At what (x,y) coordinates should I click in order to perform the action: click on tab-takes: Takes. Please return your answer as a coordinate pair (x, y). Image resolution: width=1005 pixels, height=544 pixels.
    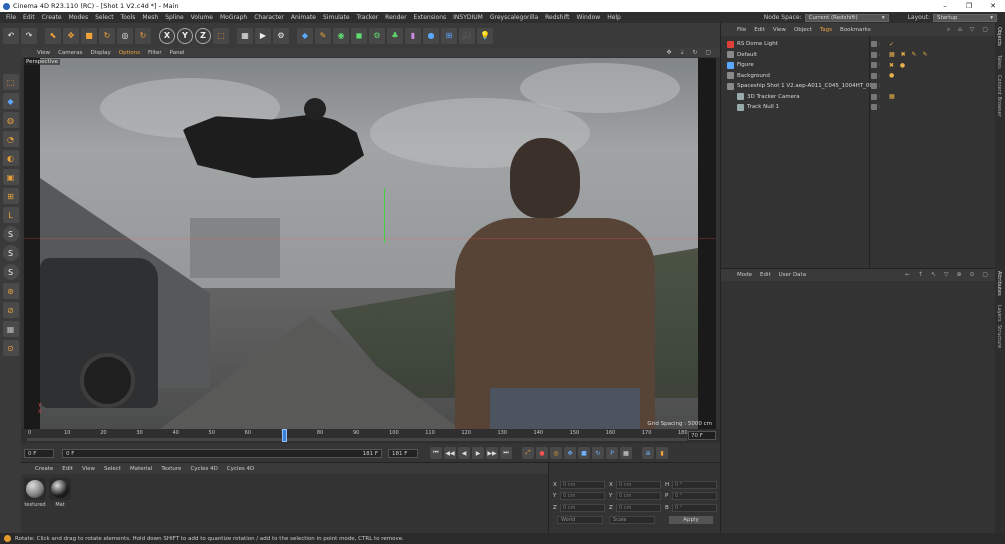
    Looking at the image, I should click on (999, 62).